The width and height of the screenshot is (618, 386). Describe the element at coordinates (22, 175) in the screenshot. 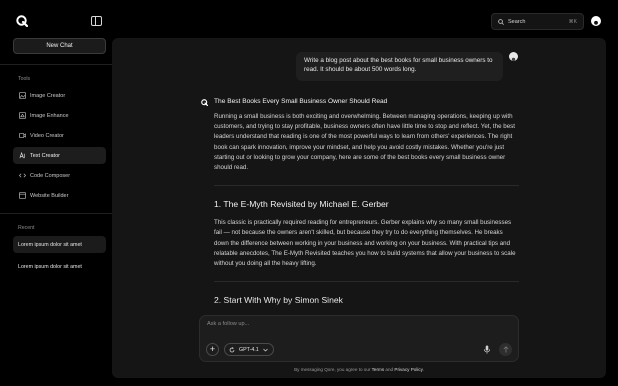

I see `code-icon` at that location.